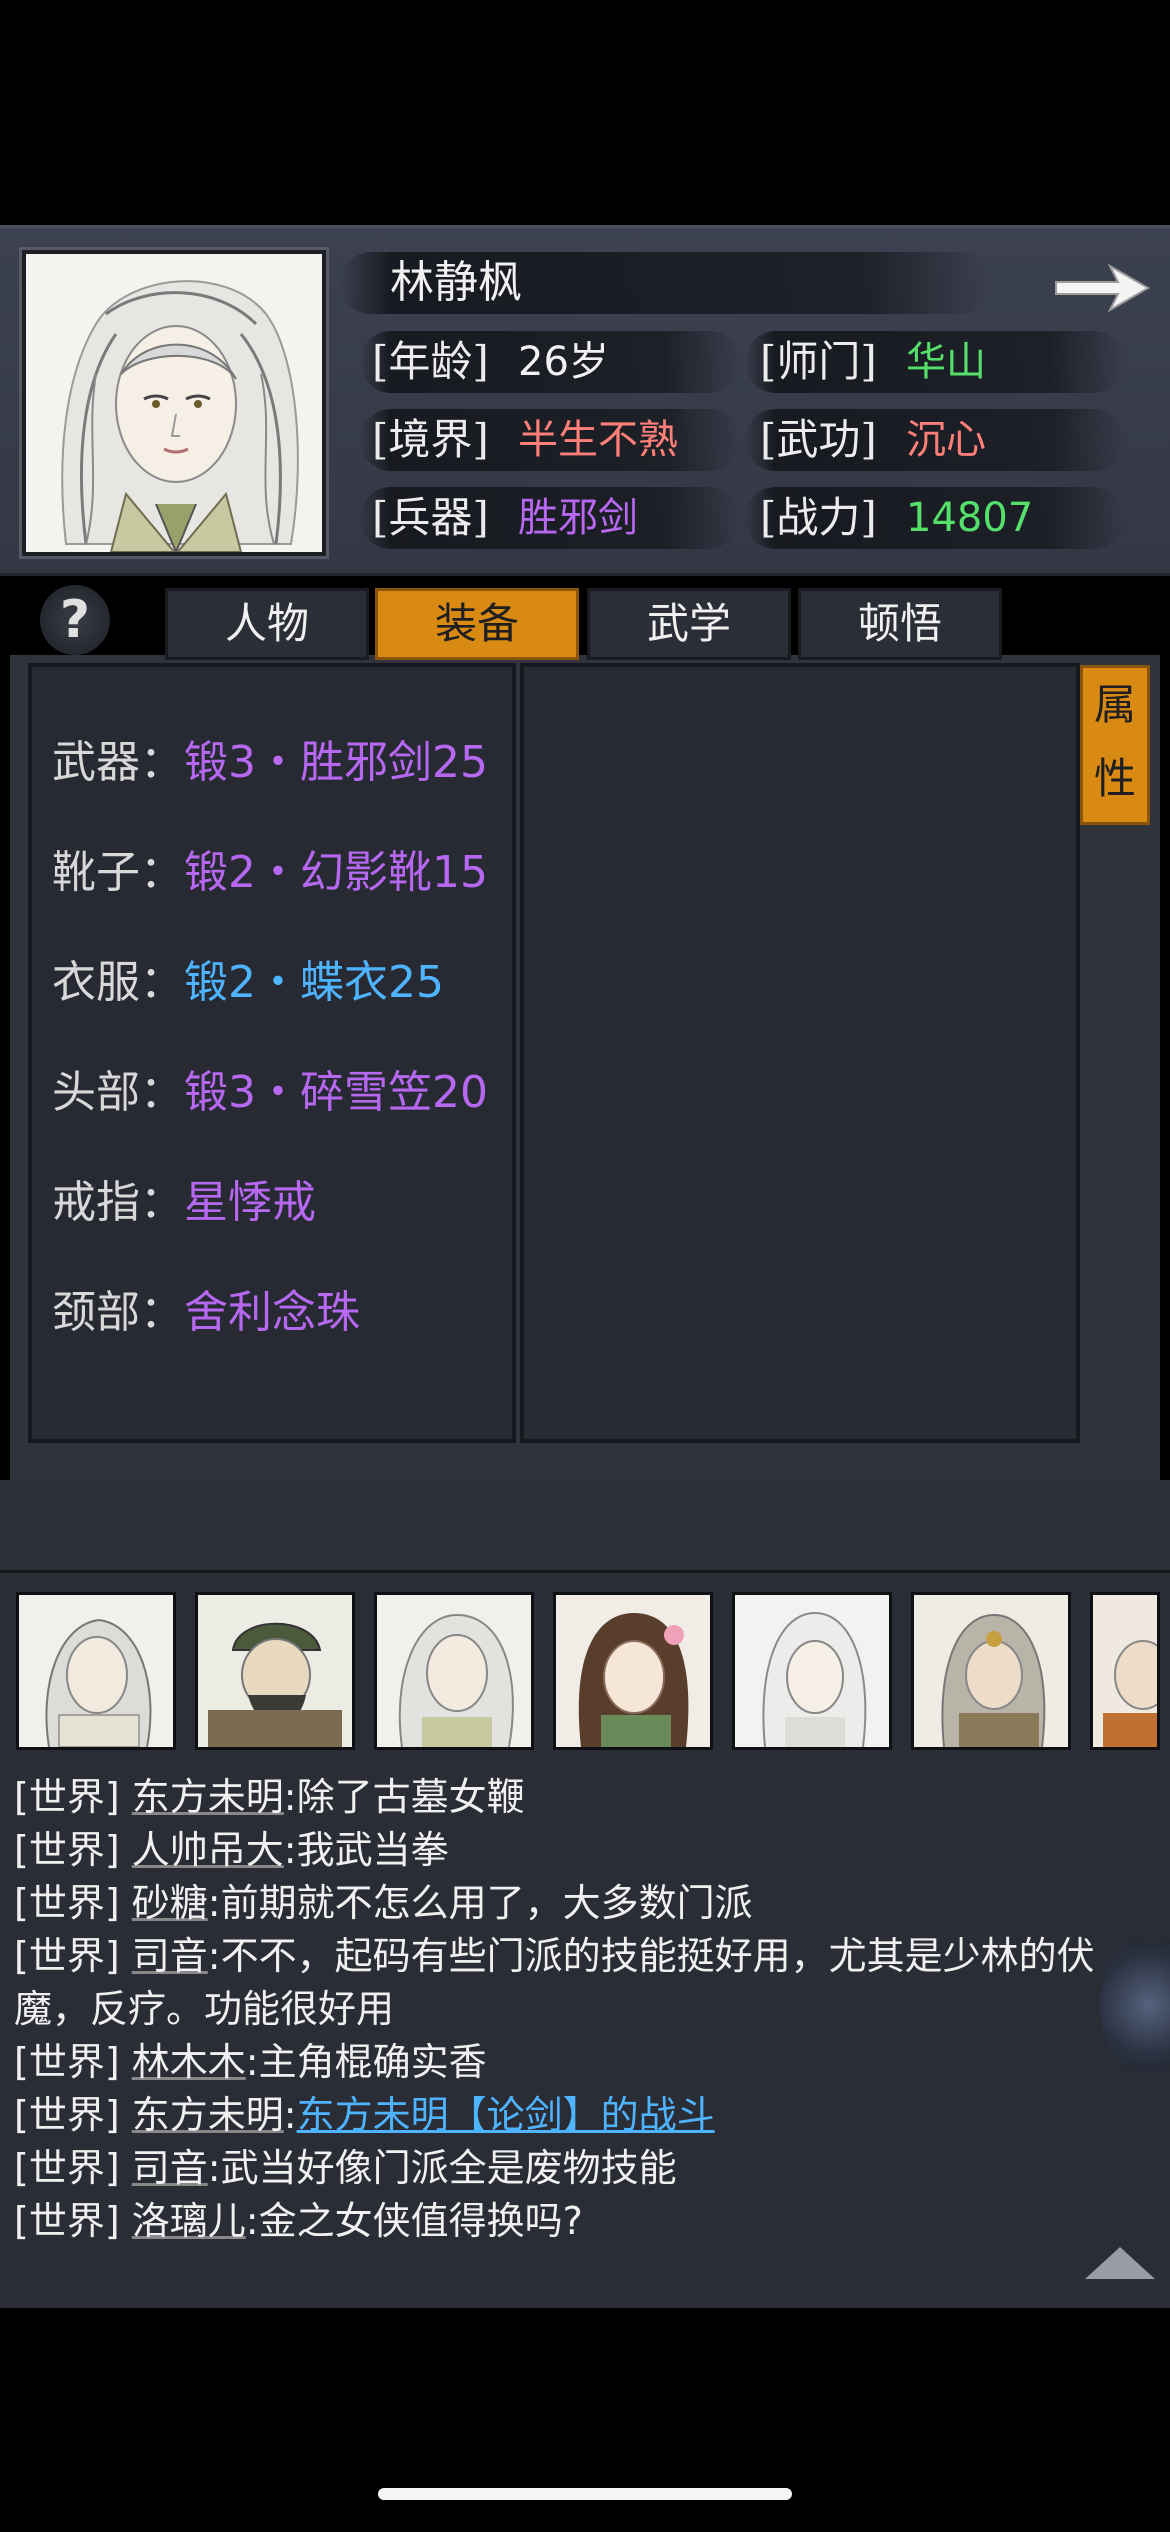  What do you see at coordinates (430, 517) in the screenshot?
I see `stat-label-weapon: [兵器]` at bounding box center [430, 517].